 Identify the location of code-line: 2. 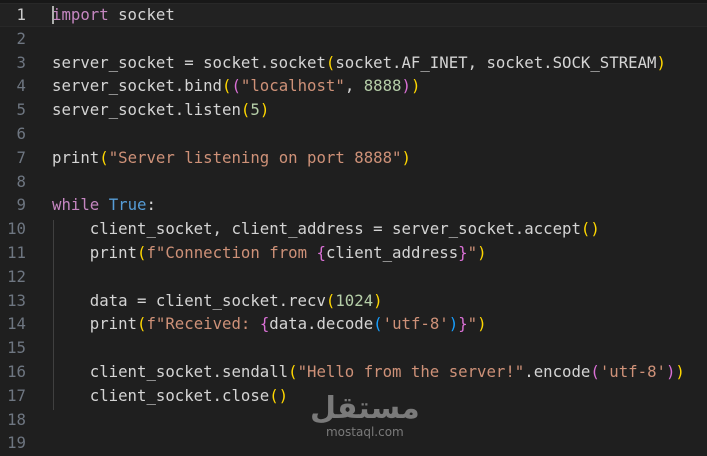
(353, 39).